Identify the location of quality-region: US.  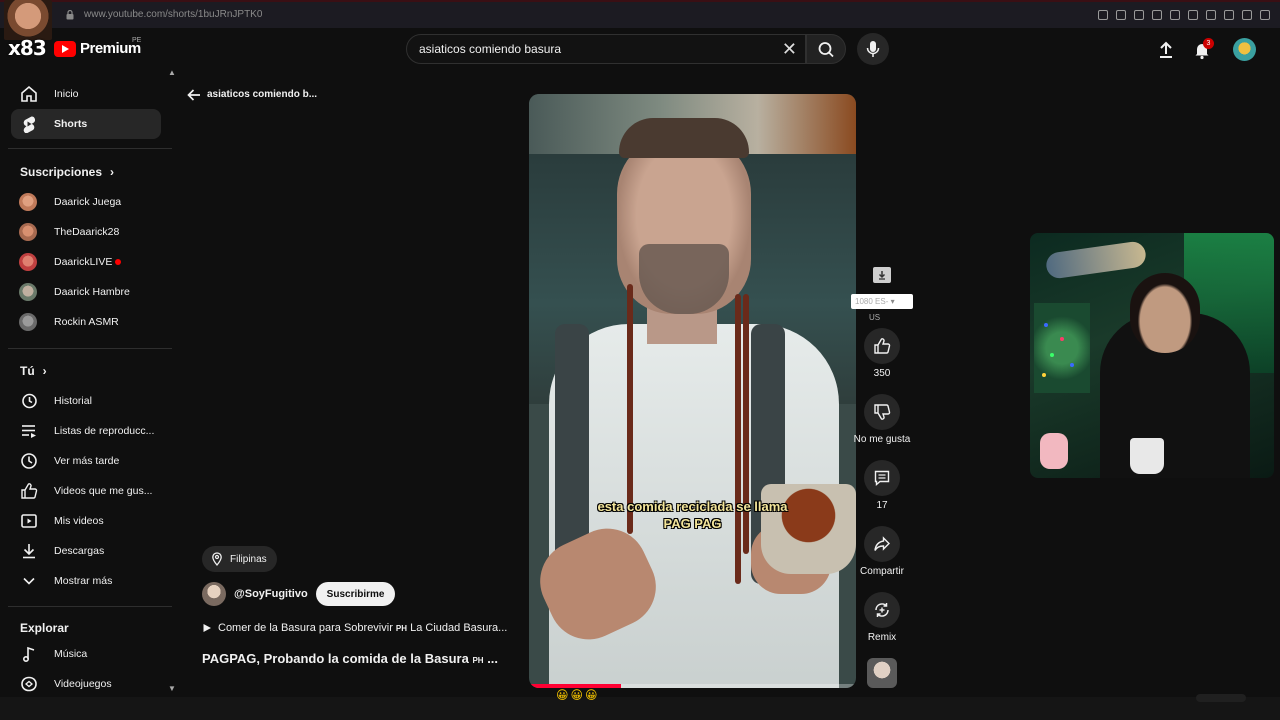
(875, 317).